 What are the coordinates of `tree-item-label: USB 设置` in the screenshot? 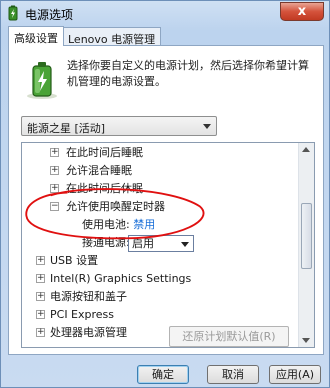 It's located at (74, 260).